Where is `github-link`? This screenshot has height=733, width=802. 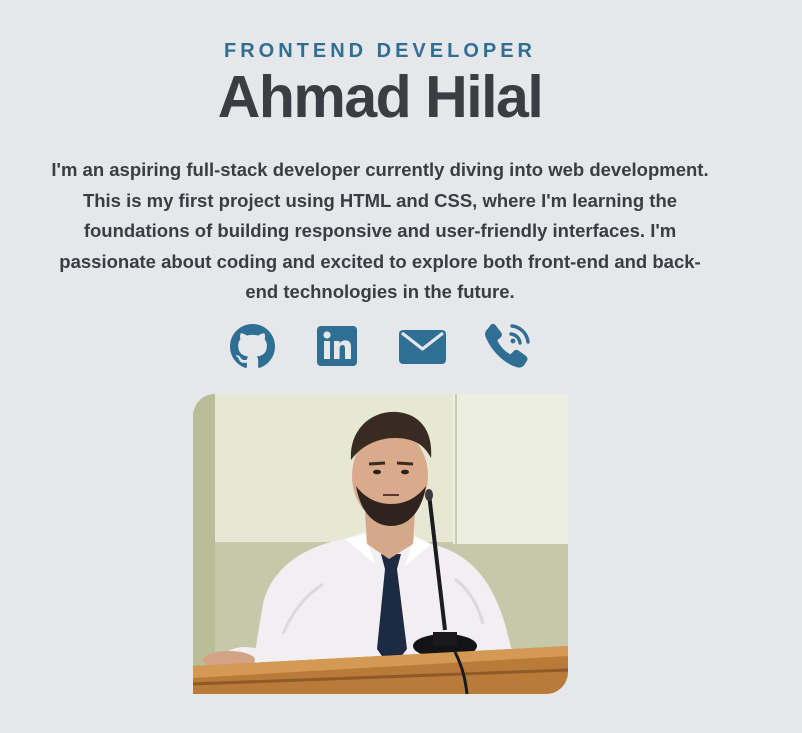 github-link is located at coordinates (252, 346).